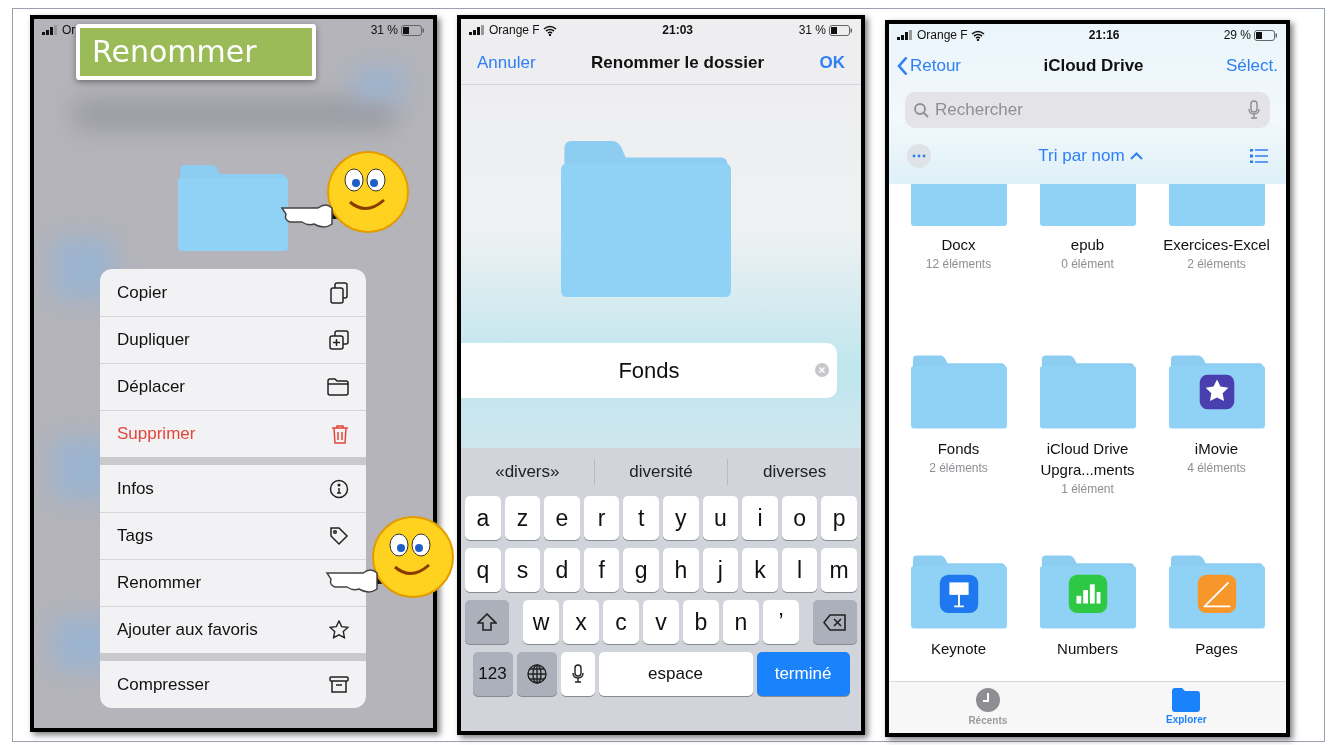  What do you see at coordinates (839, 570) in the screenshot?
I see `keyboard-key: m` at bounding box center [839, 570].